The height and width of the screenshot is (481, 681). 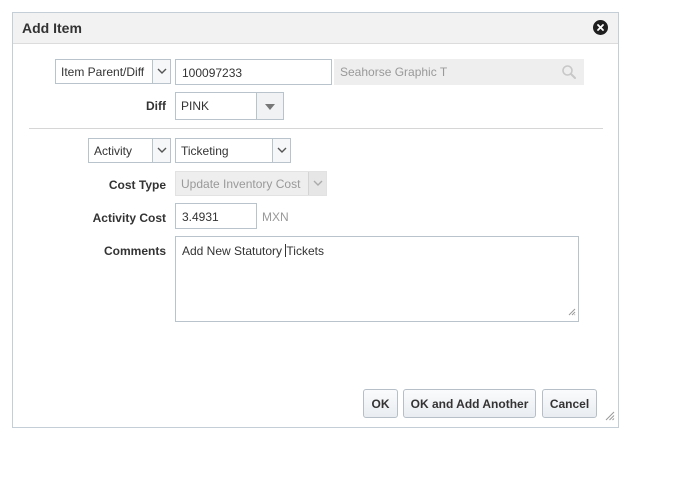 What do you see at coordinates (113, 151) in the screenshot?
I see `activity-type-select-value: Activity` at bounding box center [113, 151].